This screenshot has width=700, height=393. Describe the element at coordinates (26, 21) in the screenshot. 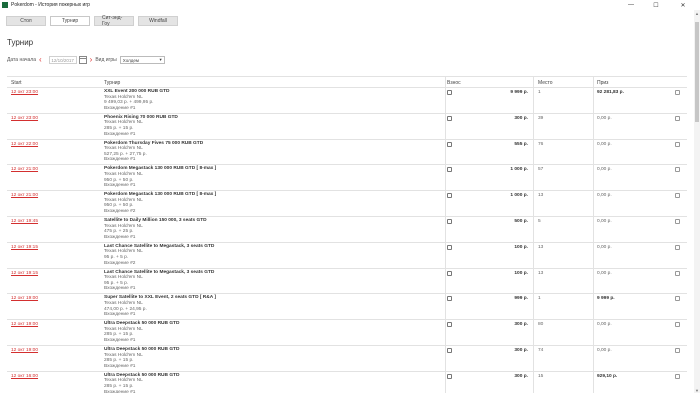

I see `tab-table: Стол` at that location.